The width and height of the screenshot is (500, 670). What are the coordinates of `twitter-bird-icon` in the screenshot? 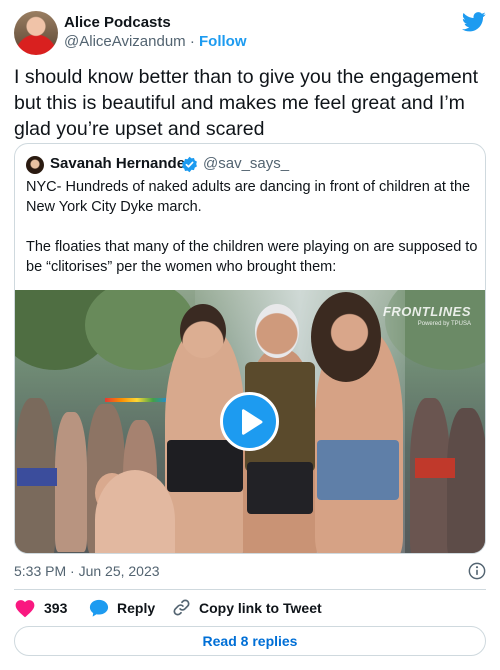 It's located at (474, 22).